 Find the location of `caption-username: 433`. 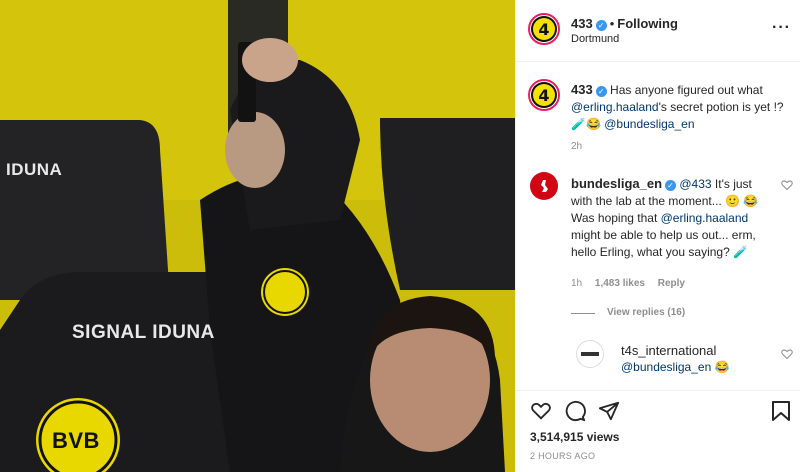

caption-username: 433 is located at coordinates (582, 89).